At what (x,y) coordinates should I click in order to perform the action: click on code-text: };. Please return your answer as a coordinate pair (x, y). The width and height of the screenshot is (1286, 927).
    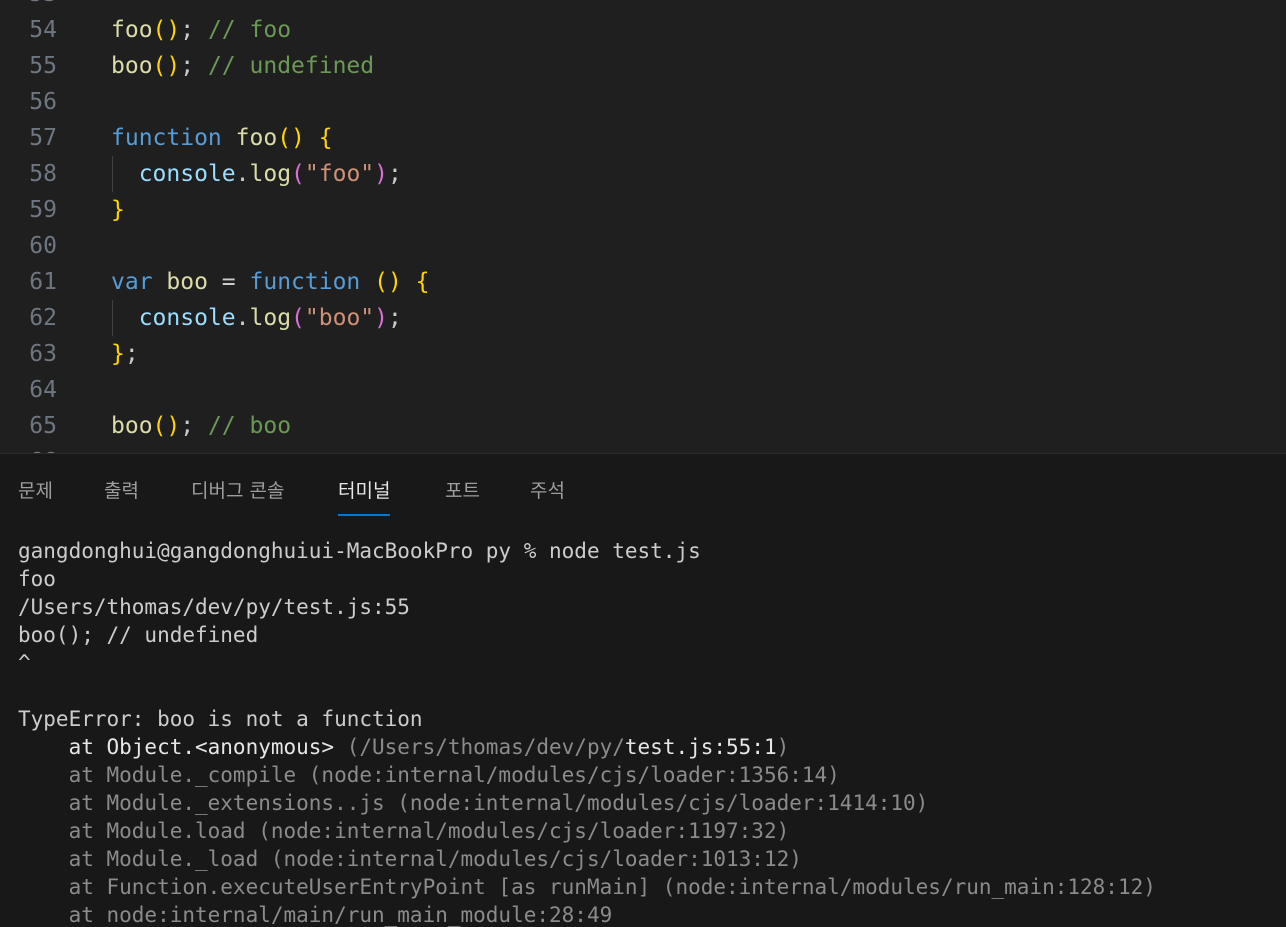
    Looking at the image, I should click on (125, 354).